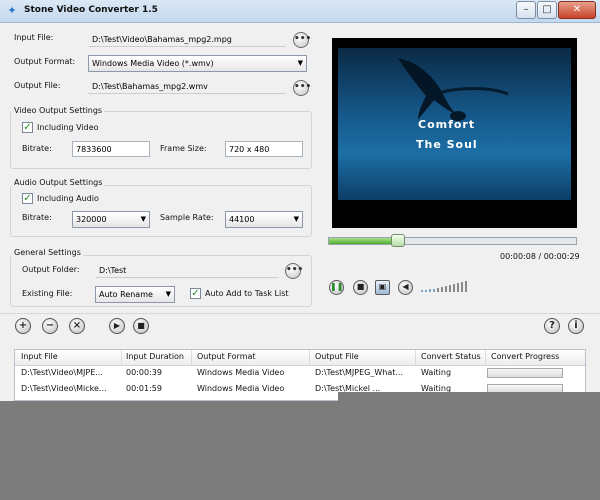  I want to click on input-file-field: D:\Test\Video\Bahamas_mpg2.mpg, so click(187, 39).